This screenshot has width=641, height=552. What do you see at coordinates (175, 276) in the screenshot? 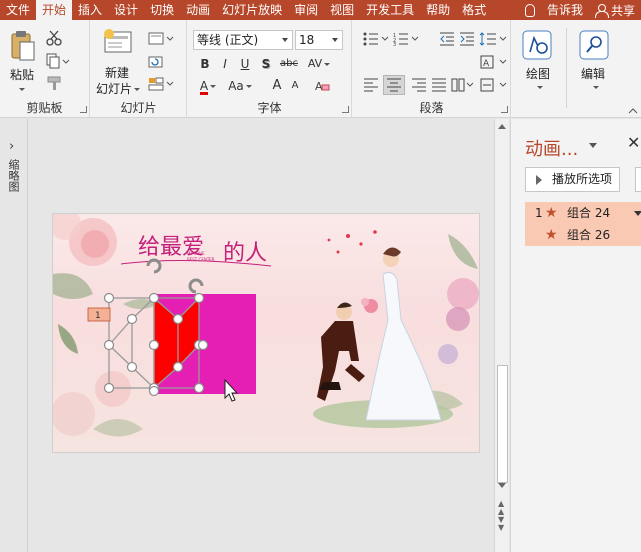
I see `rotate-handle-icon` at bounding box center [175, 276].